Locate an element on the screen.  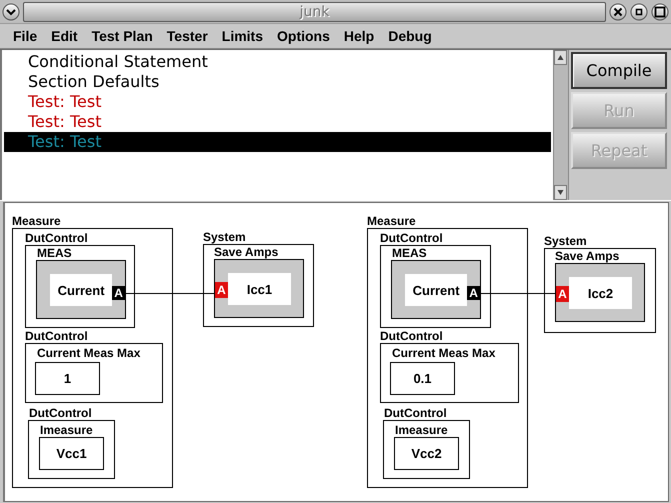
measure-block: DutControl MEAS Current A DutControl Current Meas Max 1 DutControl Imeasure Vcc1 is located at coordinates (92, 358).